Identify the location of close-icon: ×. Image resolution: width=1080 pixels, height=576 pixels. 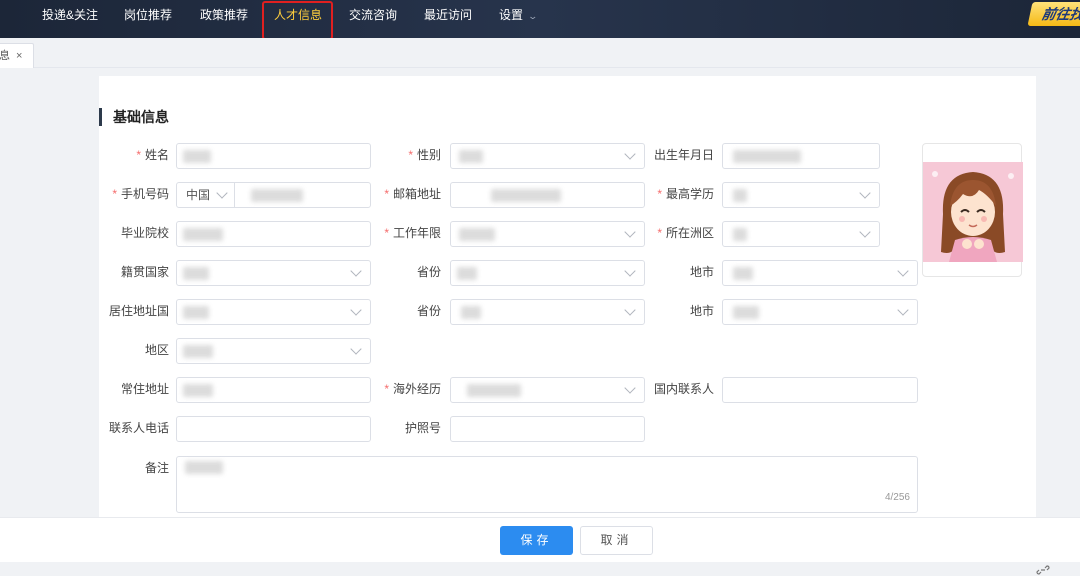
(19, 56).